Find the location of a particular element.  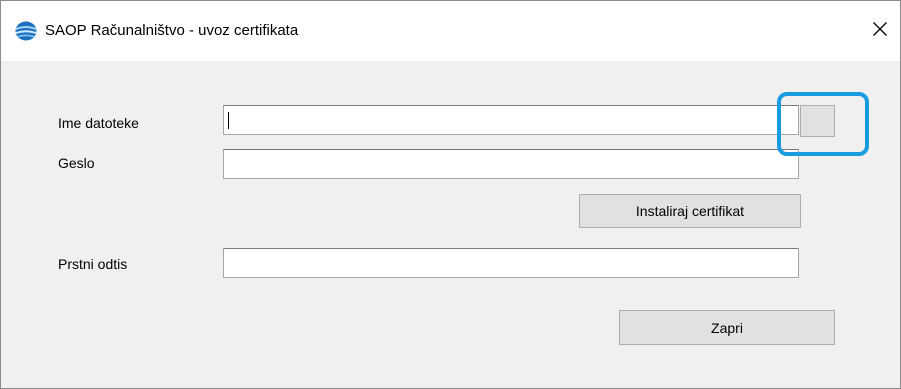

window-title: SAOP Računalništvo - uvoz certifikata is located at coordinates (172, 30).